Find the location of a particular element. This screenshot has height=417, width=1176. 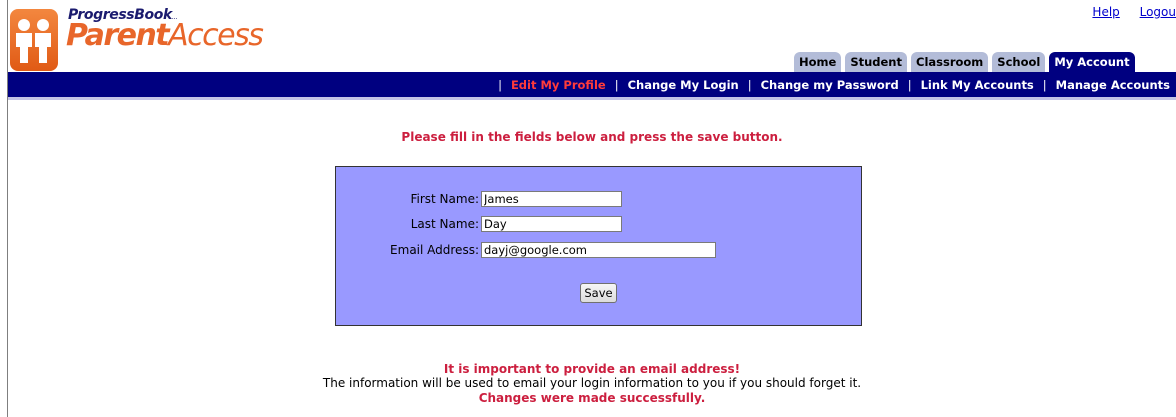

help-link: Help is located at coordinates (1105, 12).